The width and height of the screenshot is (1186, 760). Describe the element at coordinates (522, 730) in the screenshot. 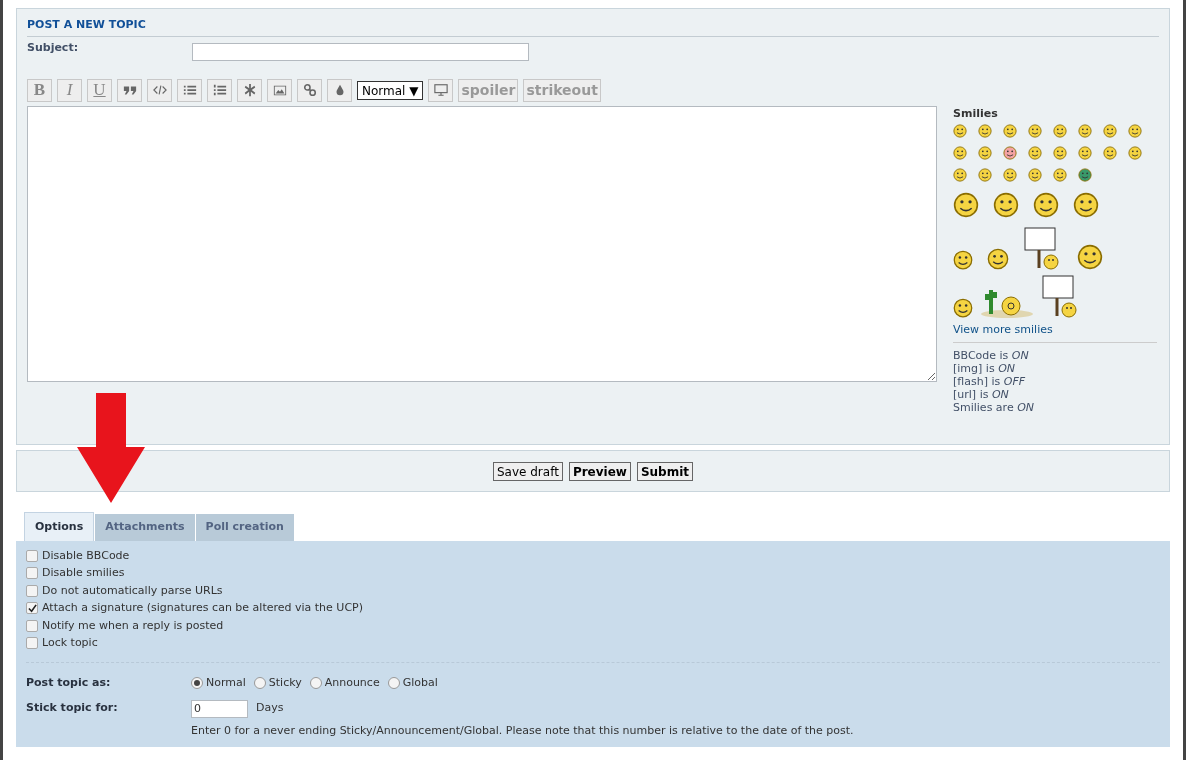

I see `stick-hint: Enter 0 for a never ending Sticky/Announcement/Global. Please note that this number is relative to the date of the post.` at that location.